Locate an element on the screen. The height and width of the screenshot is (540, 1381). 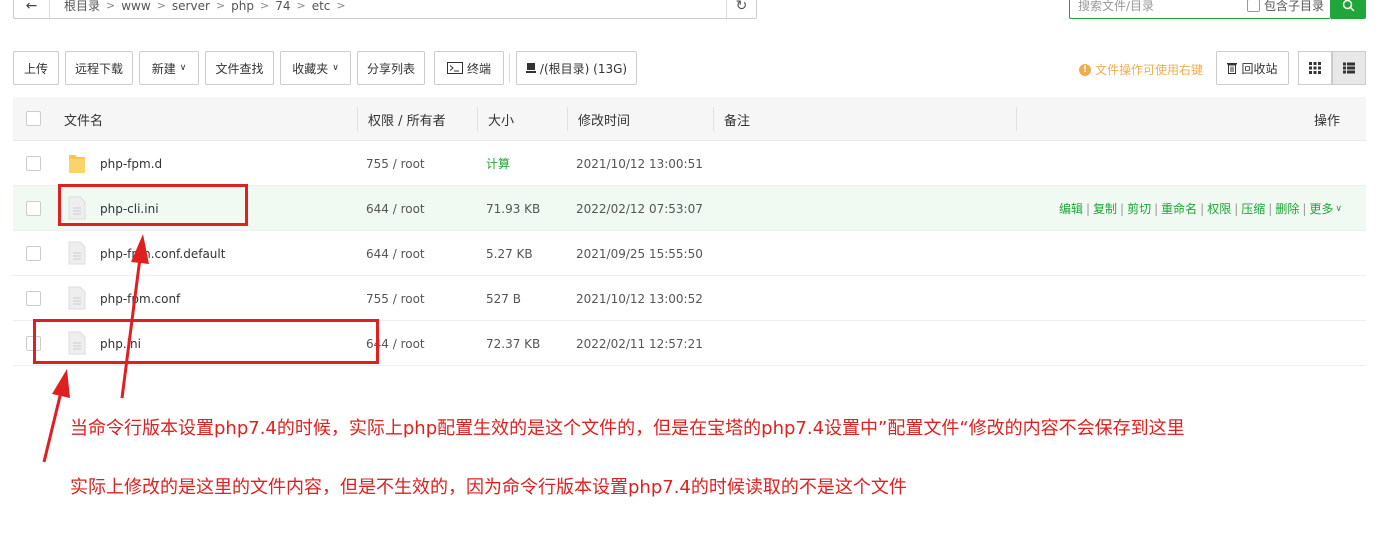
table-header: 文件名 权限 / 所有者 大小 修改时间 备注 操作 is located at coordinates (689, 119).